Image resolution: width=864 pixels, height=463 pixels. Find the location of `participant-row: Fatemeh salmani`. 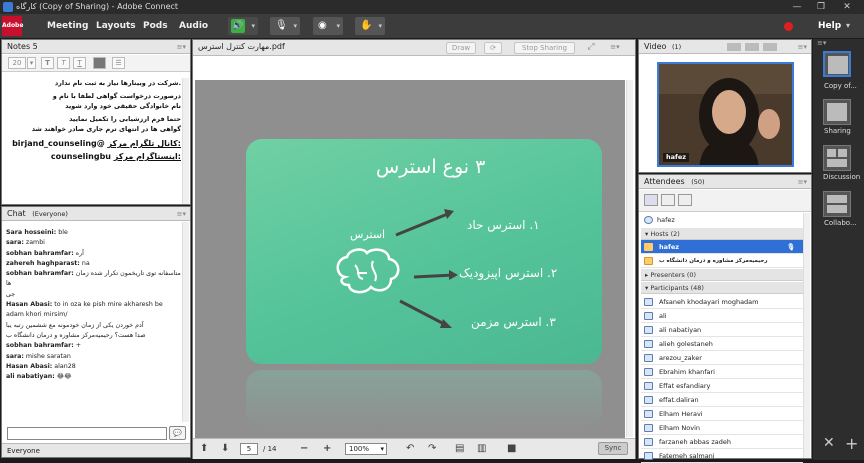

participant-row: Fatemeh salmani is located at coordinates (722, 456).